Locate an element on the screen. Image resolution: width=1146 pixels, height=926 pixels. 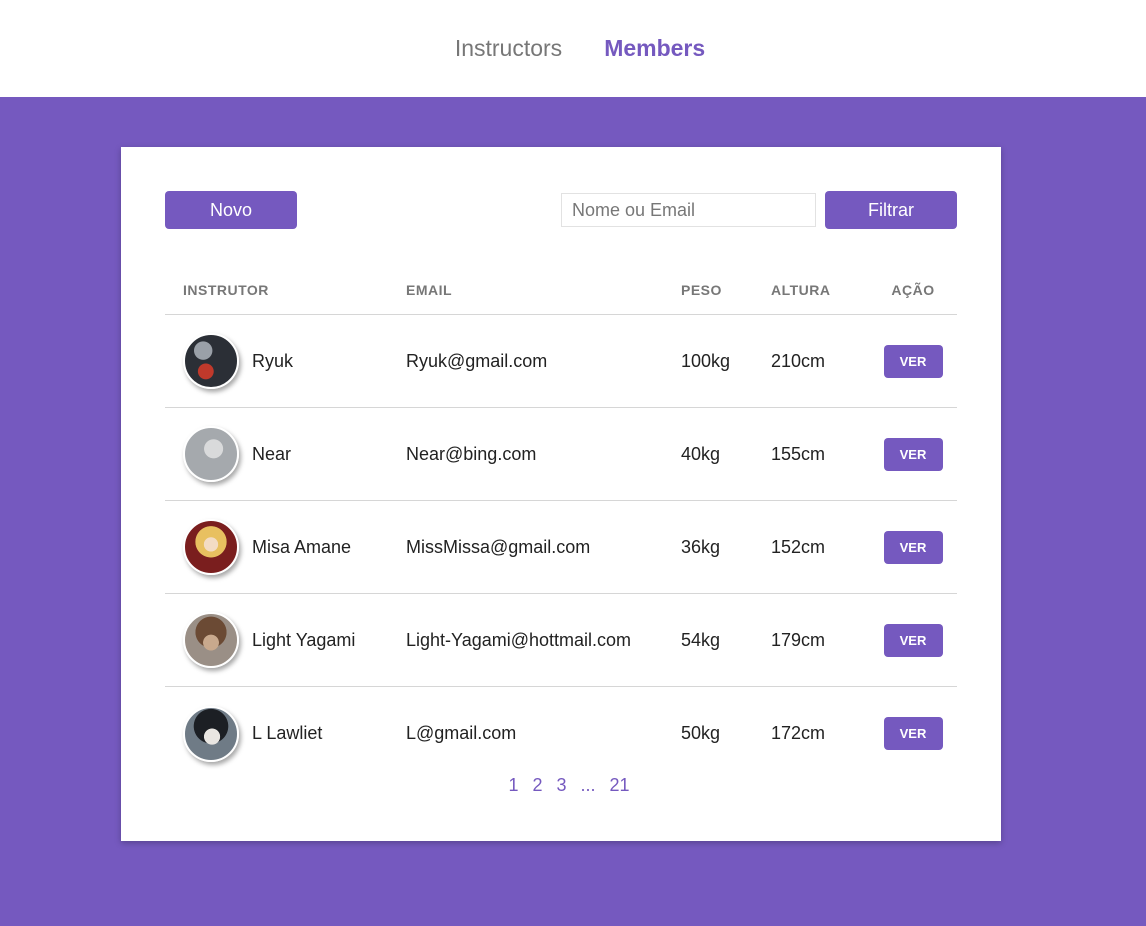
member-height: 172cm is located at coordinates (798, 733).